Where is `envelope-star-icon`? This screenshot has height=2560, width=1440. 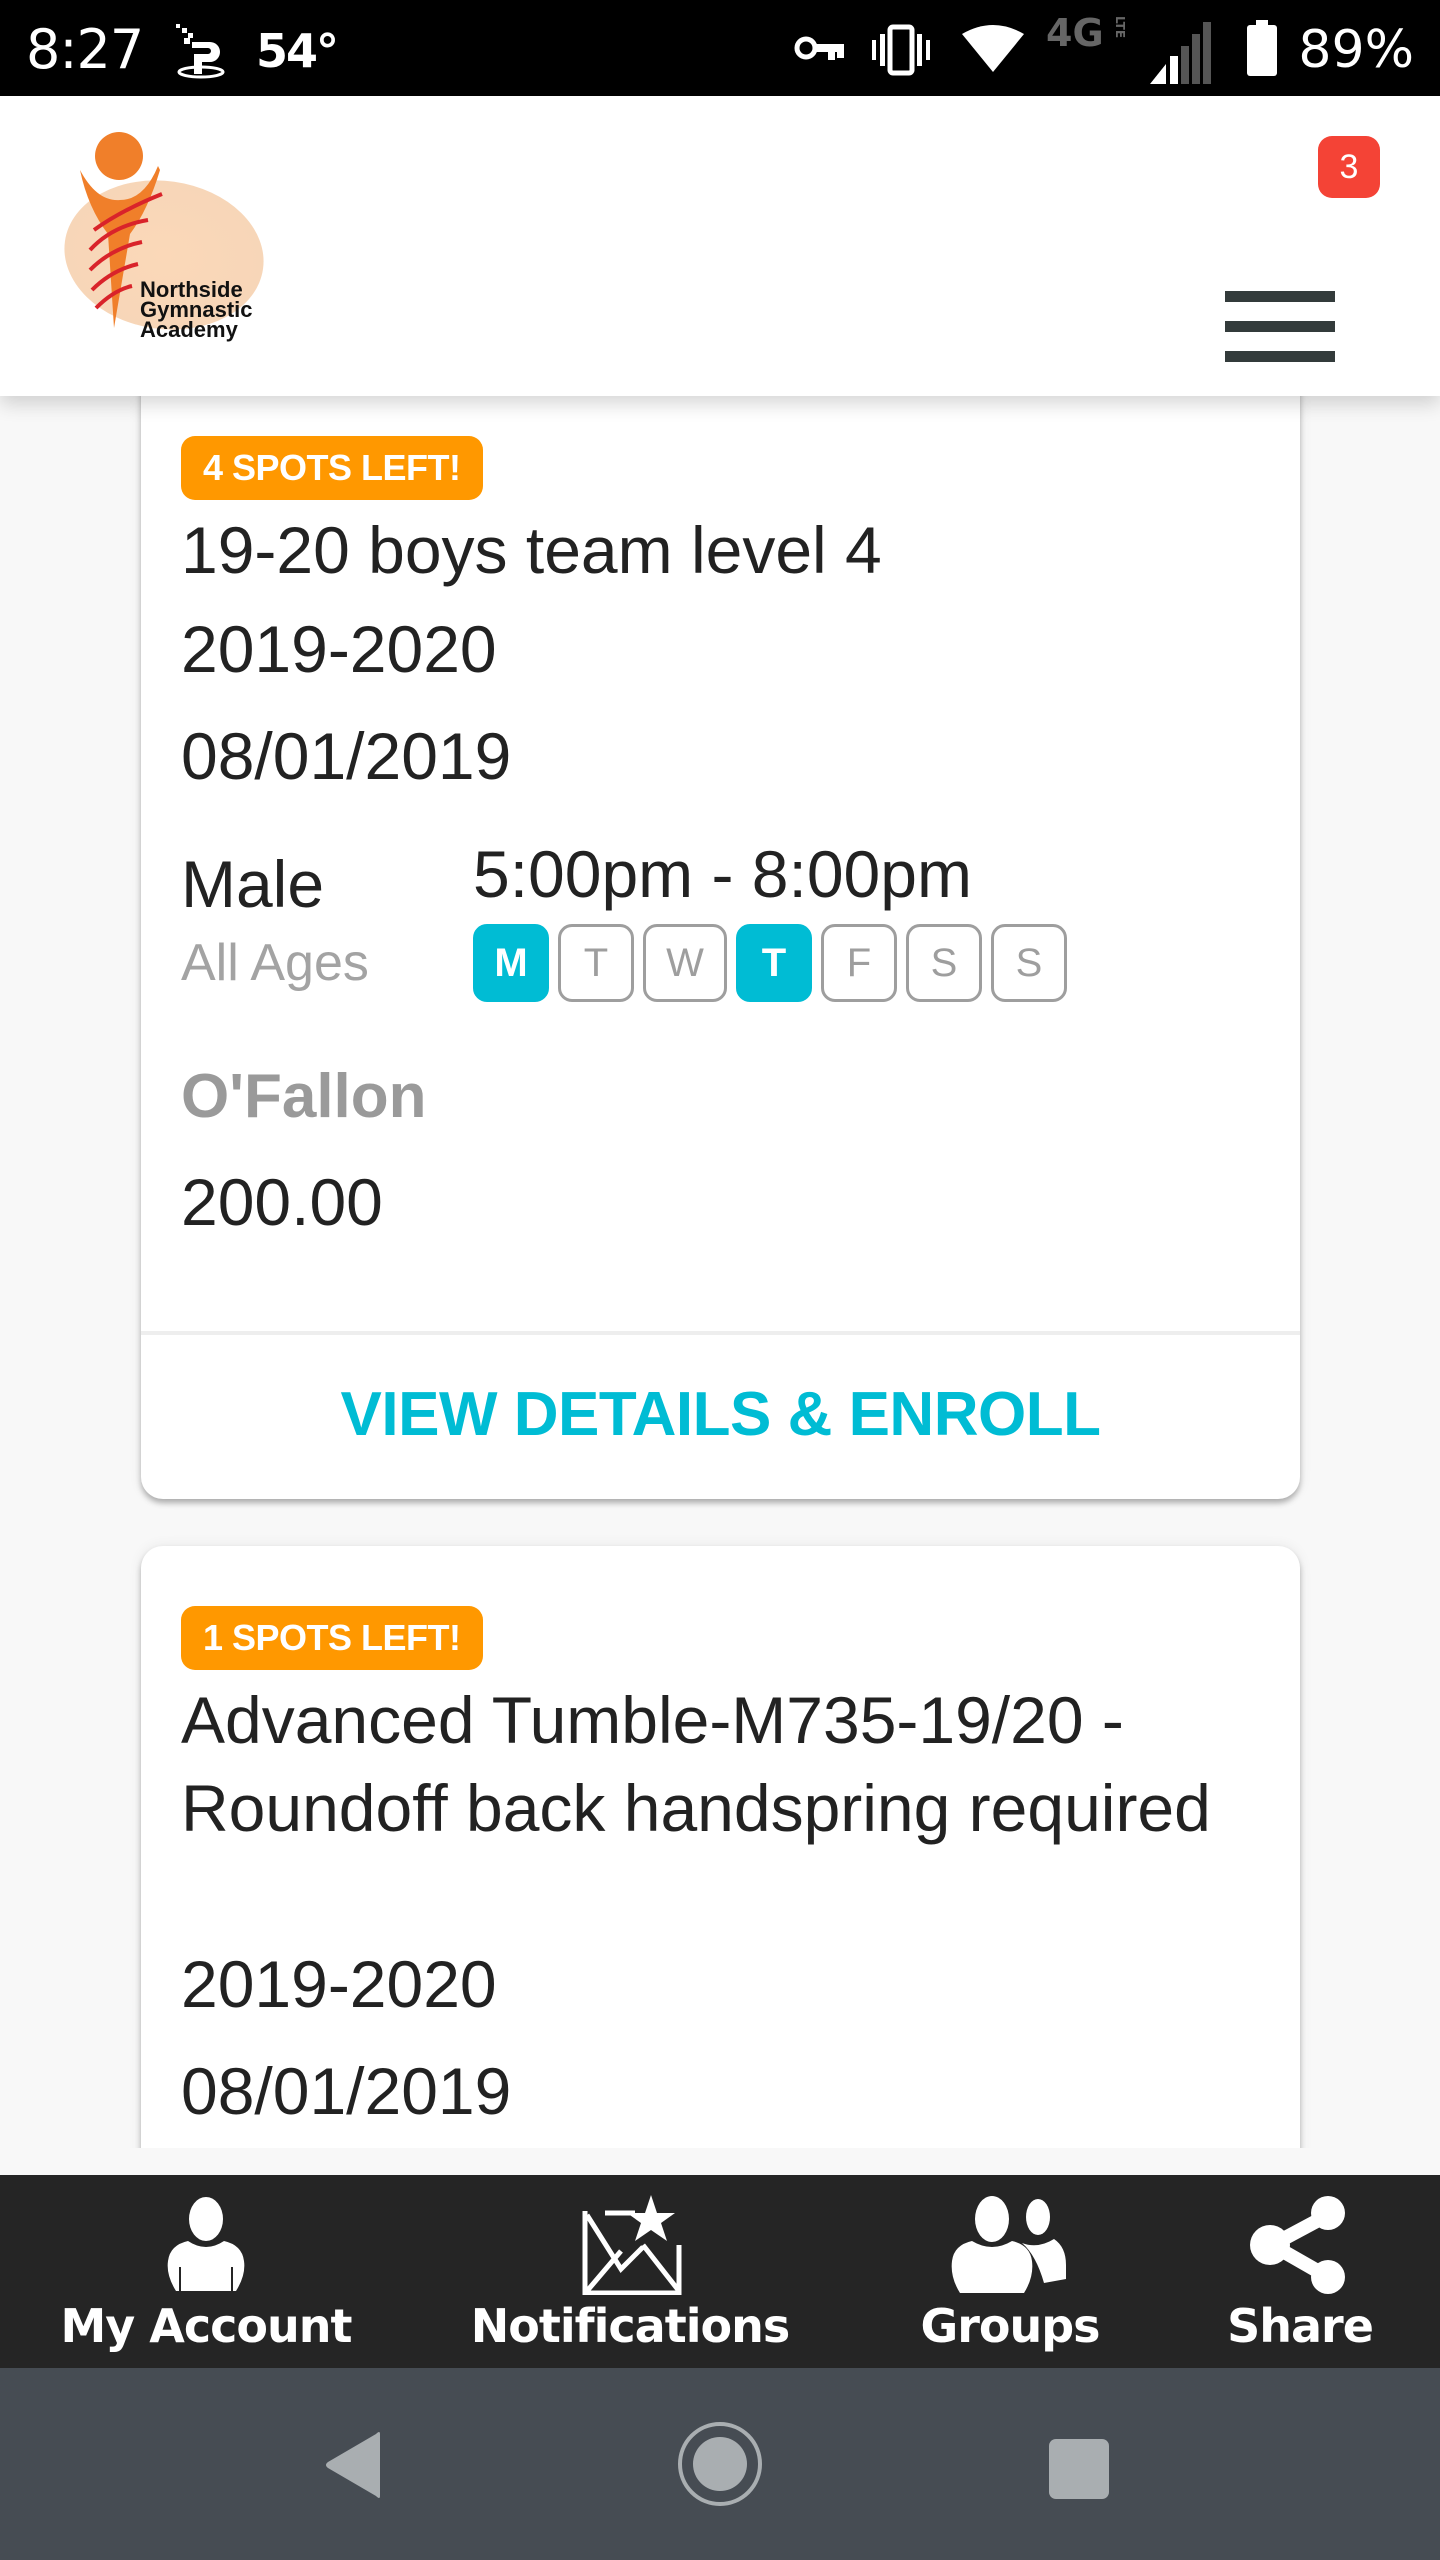
envelope-star-icon is located at coordinates (630, 2247).